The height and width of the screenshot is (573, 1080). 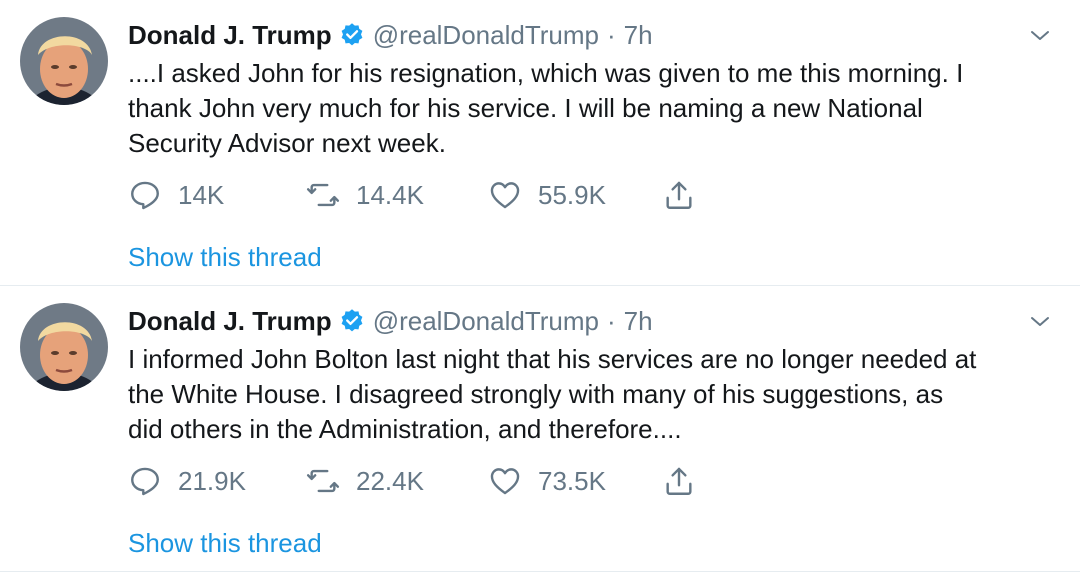 I want to click on reply-count: 21.9K, so click(x=212, y=480).